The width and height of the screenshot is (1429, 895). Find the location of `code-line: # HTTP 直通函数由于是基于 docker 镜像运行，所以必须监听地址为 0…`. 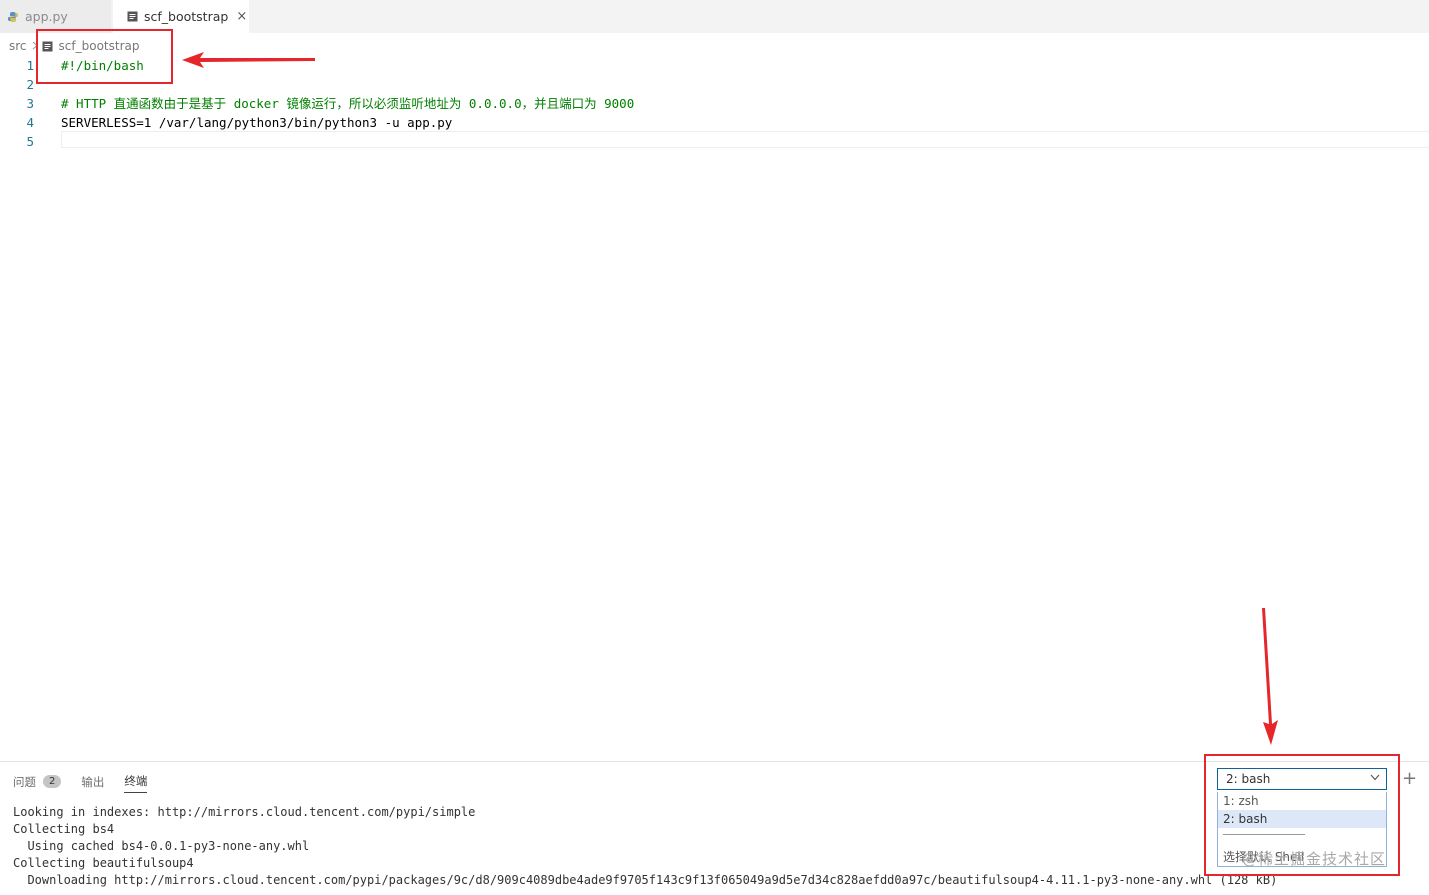

code-line: # HTTP 直通函数由于是基于 docker 镜像运行，所以必须监听地址为 0… is located at coordinates (347, 103).